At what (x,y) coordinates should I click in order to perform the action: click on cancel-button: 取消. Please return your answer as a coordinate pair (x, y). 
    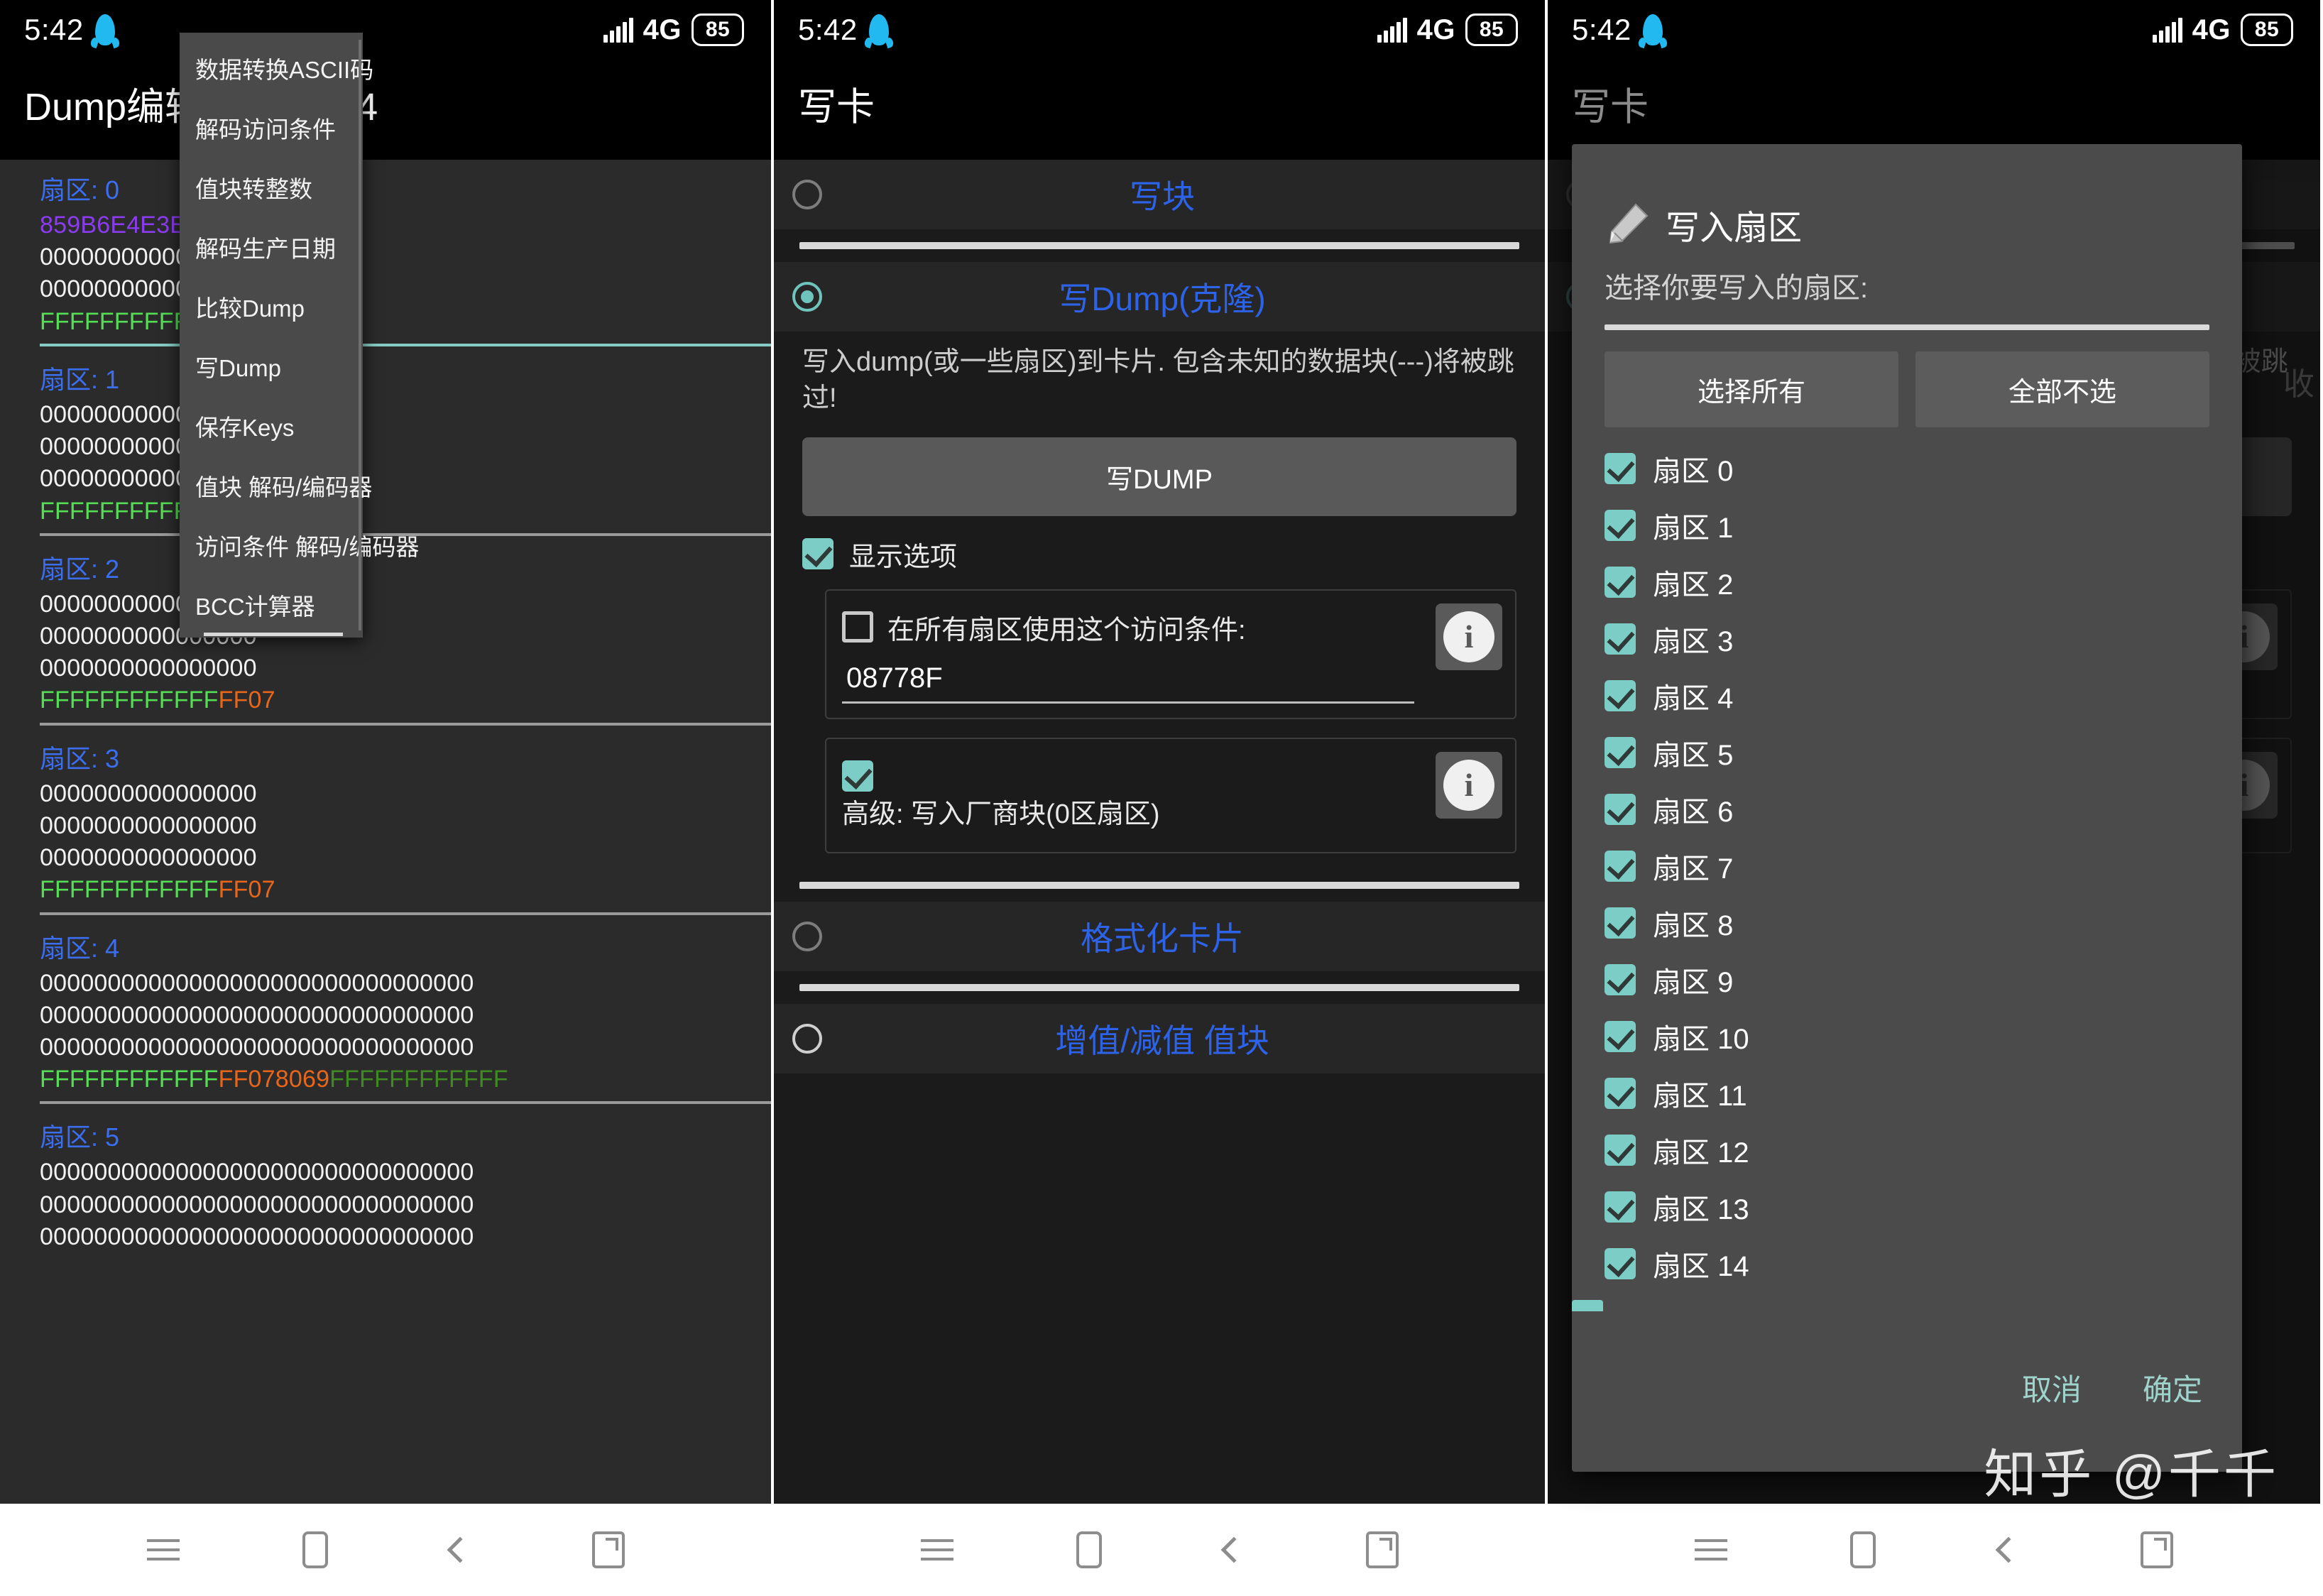
    Looking at the image, I should click on (2052, 1387).